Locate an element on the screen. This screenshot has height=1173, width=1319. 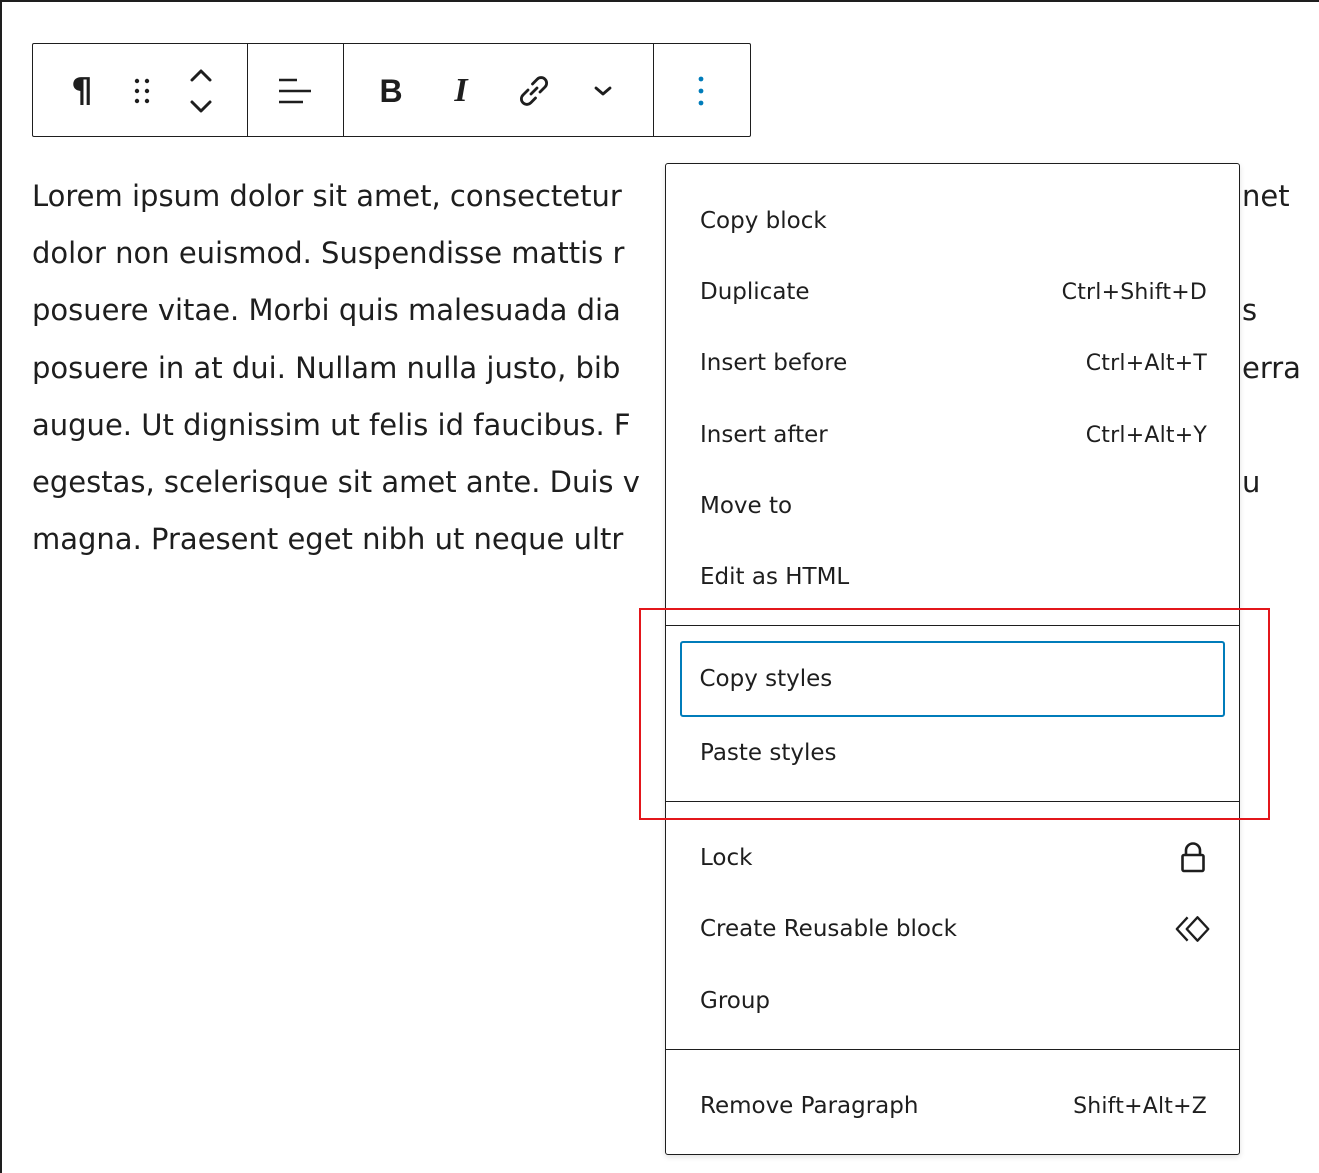
options-button is located at coordinates (701, 91).